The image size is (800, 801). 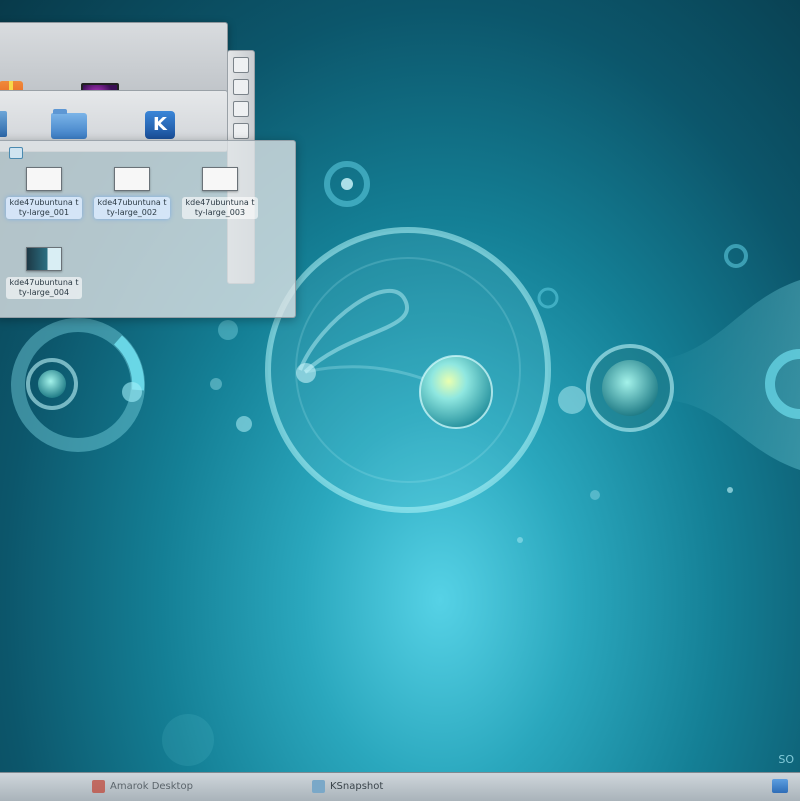 What do you see at coordinates (220, 208) in the screenshot?
I see `file-name: kde47ubuntuna tty-large_003` at bounding box center [220, 208].